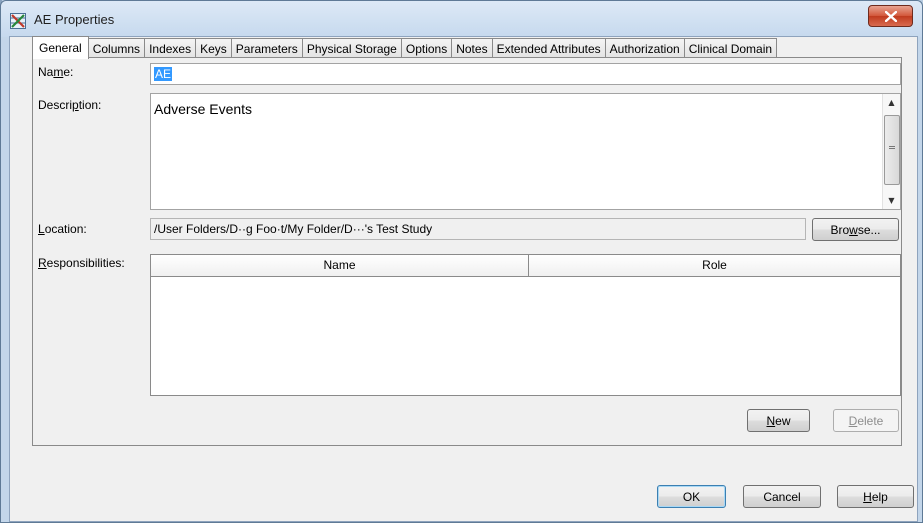 The width and height of the screenshot is (923, 523). Describe the element at coordinates (891, 102) in the screenshot. I see `scroll-up-icon: ▲` at that location.